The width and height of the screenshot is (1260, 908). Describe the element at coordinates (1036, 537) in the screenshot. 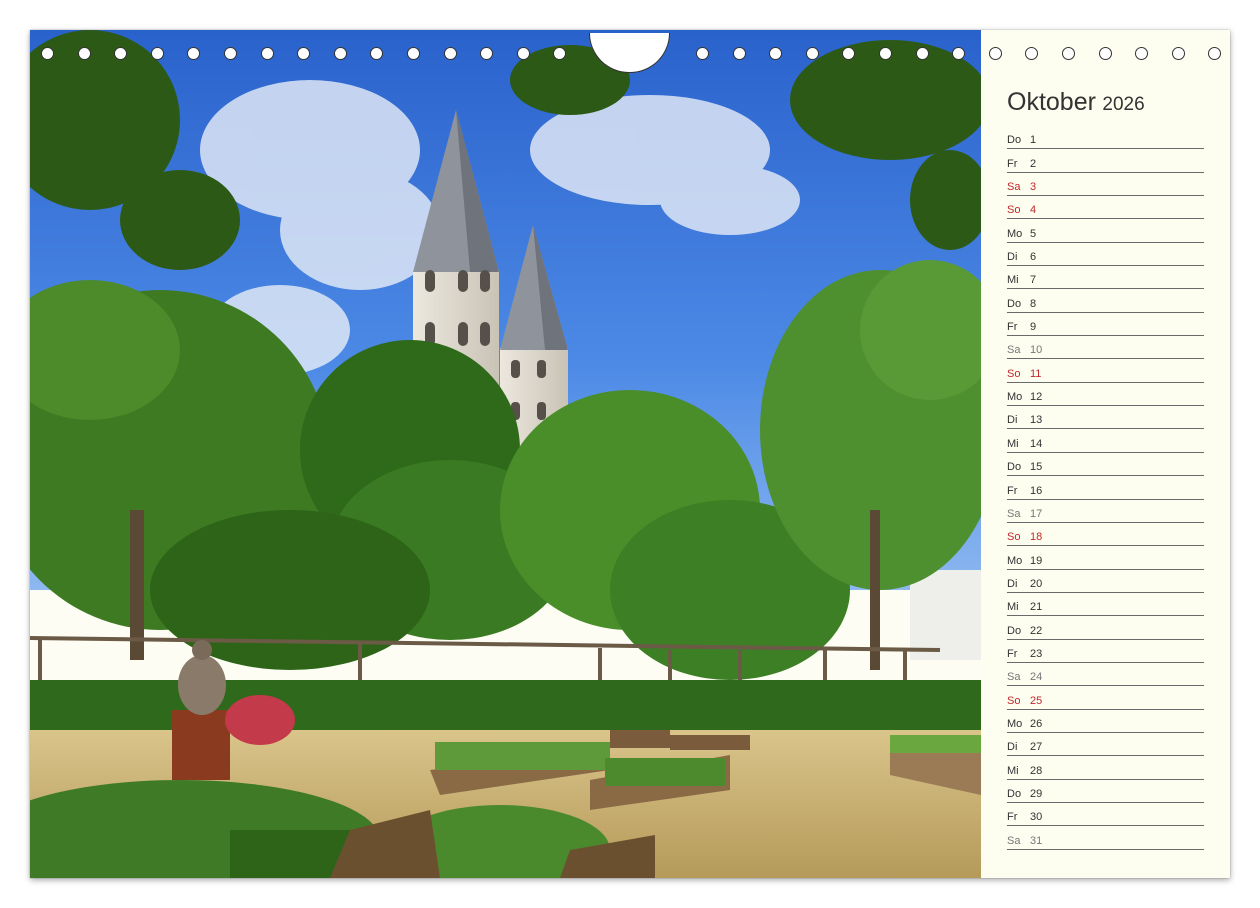

I see `day-number: 18` at that location.